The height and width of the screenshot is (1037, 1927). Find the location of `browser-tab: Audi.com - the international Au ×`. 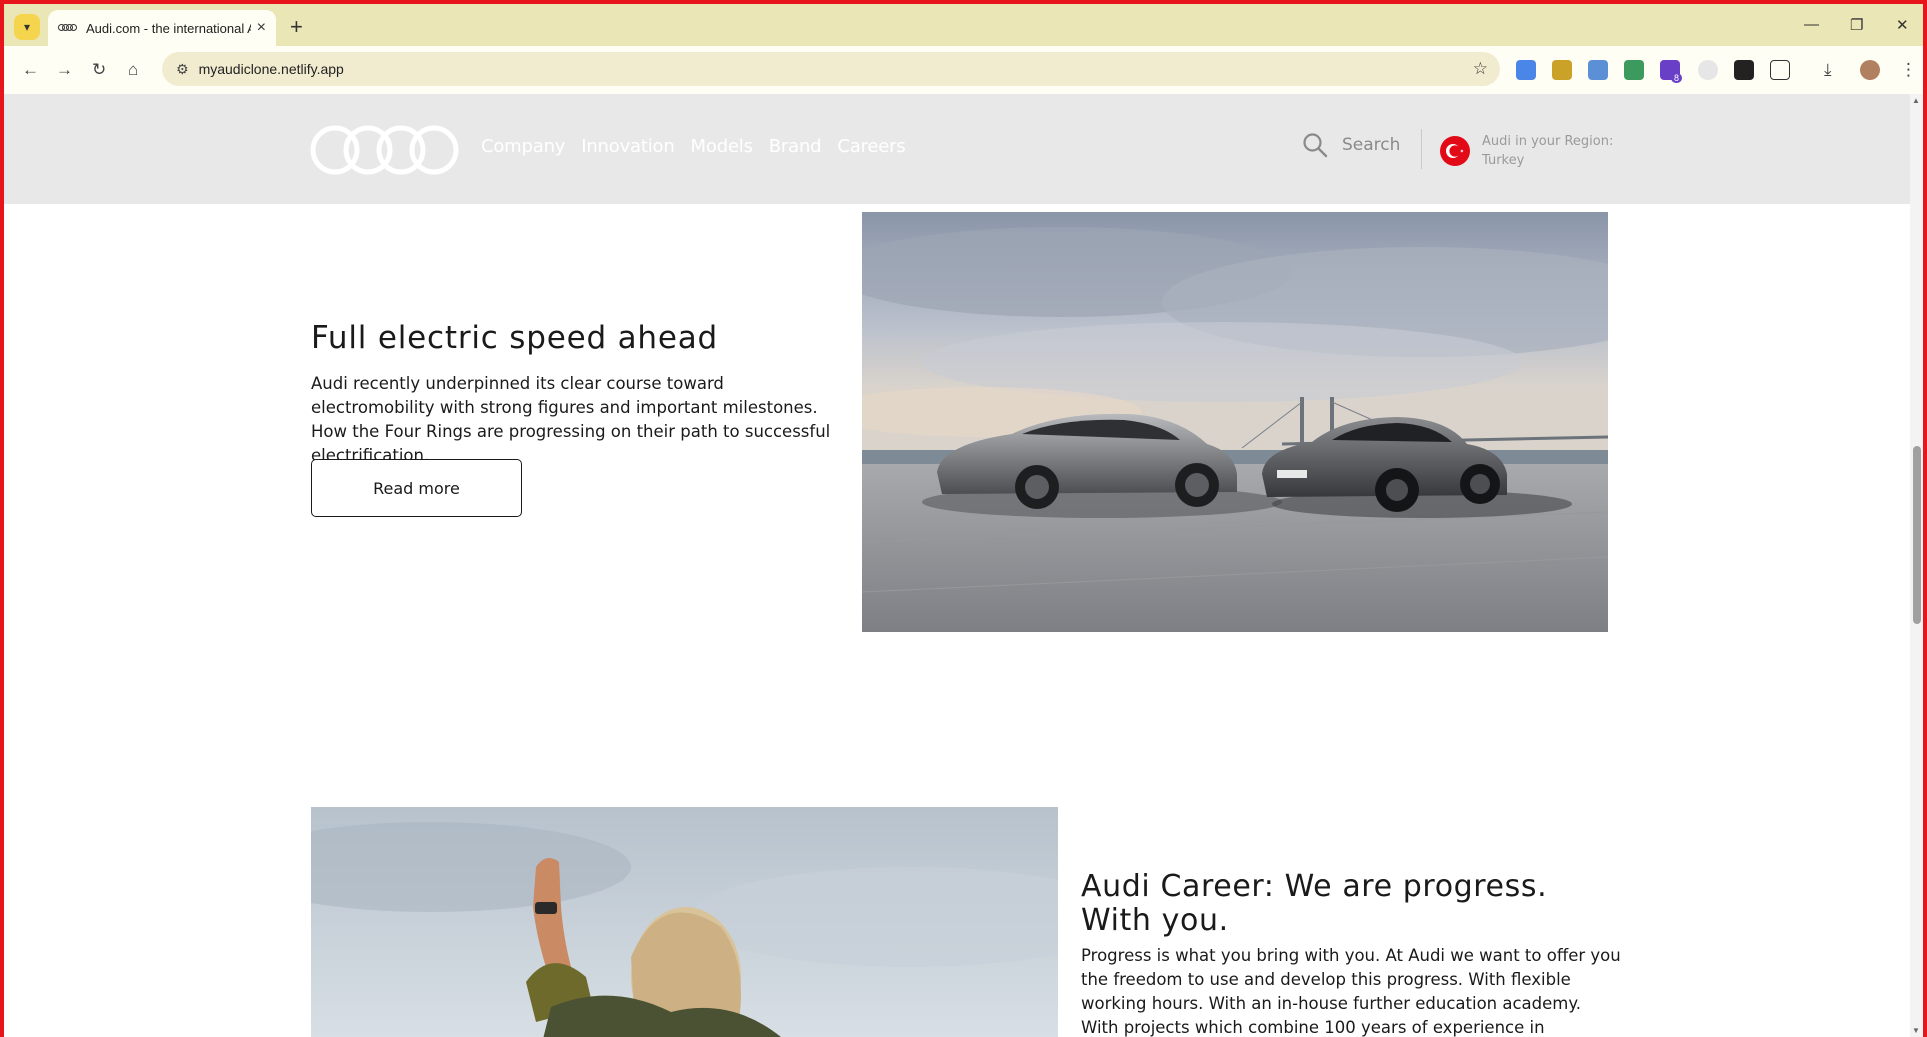

browser-tab: Audi.com - the international Au × is located at coordinates (162, 28).